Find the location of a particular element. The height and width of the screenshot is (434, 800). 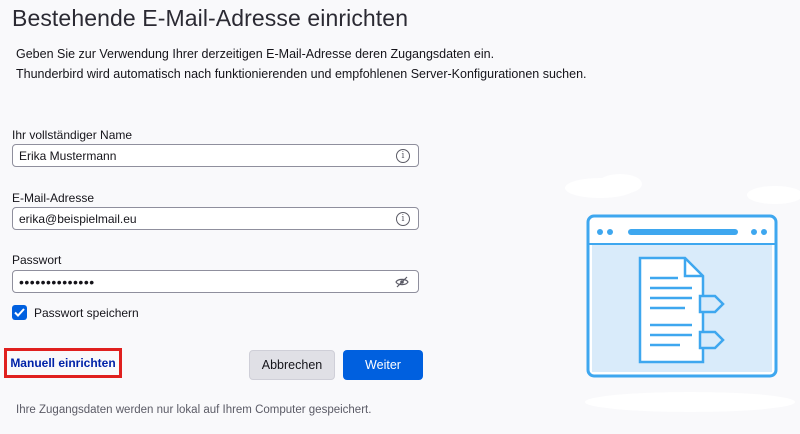

manual-setup-link: Manuell einrichten is located at coordinates (63, 363).